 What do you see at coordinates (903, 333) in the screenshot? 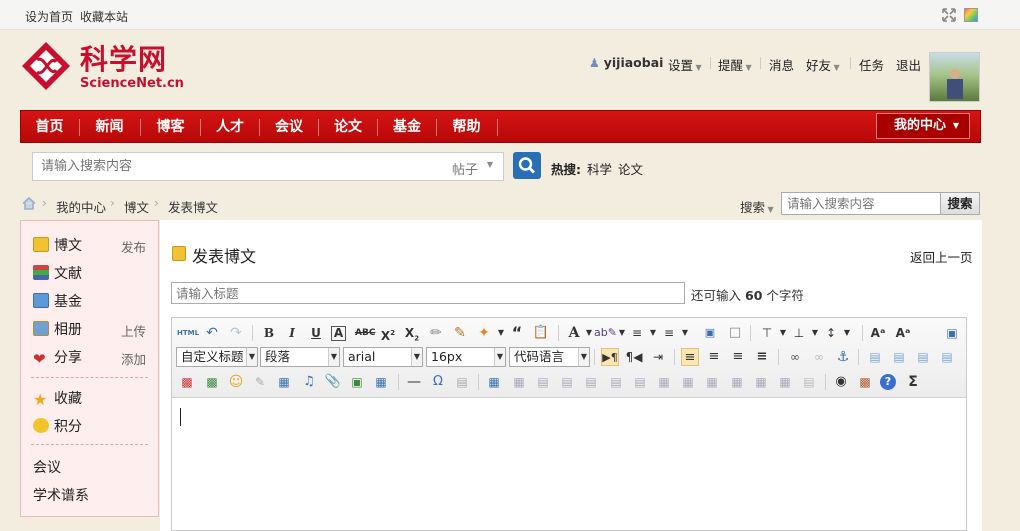
I see `font-lower-icon: Aᵃ` at bounding box center [903, 333].